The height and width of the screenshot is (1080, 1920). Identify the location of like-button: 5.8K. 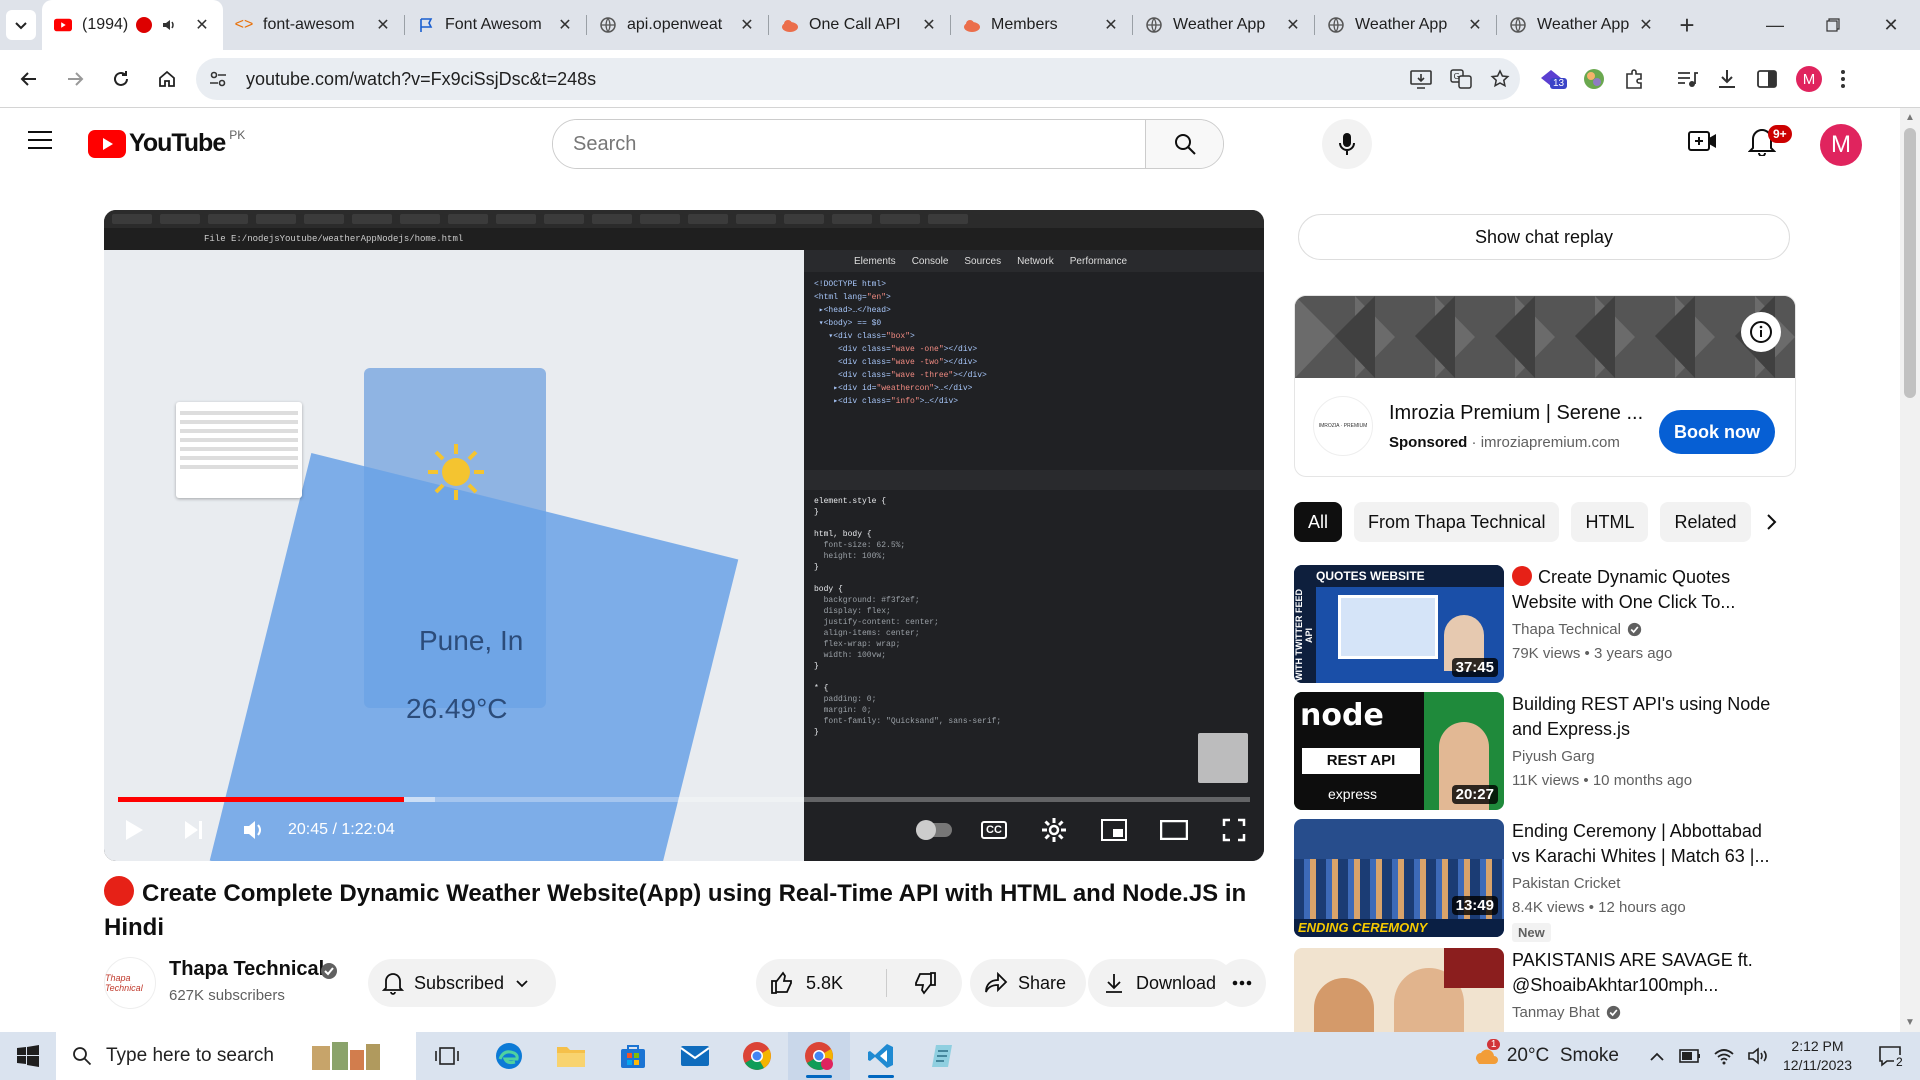
(821, 983).